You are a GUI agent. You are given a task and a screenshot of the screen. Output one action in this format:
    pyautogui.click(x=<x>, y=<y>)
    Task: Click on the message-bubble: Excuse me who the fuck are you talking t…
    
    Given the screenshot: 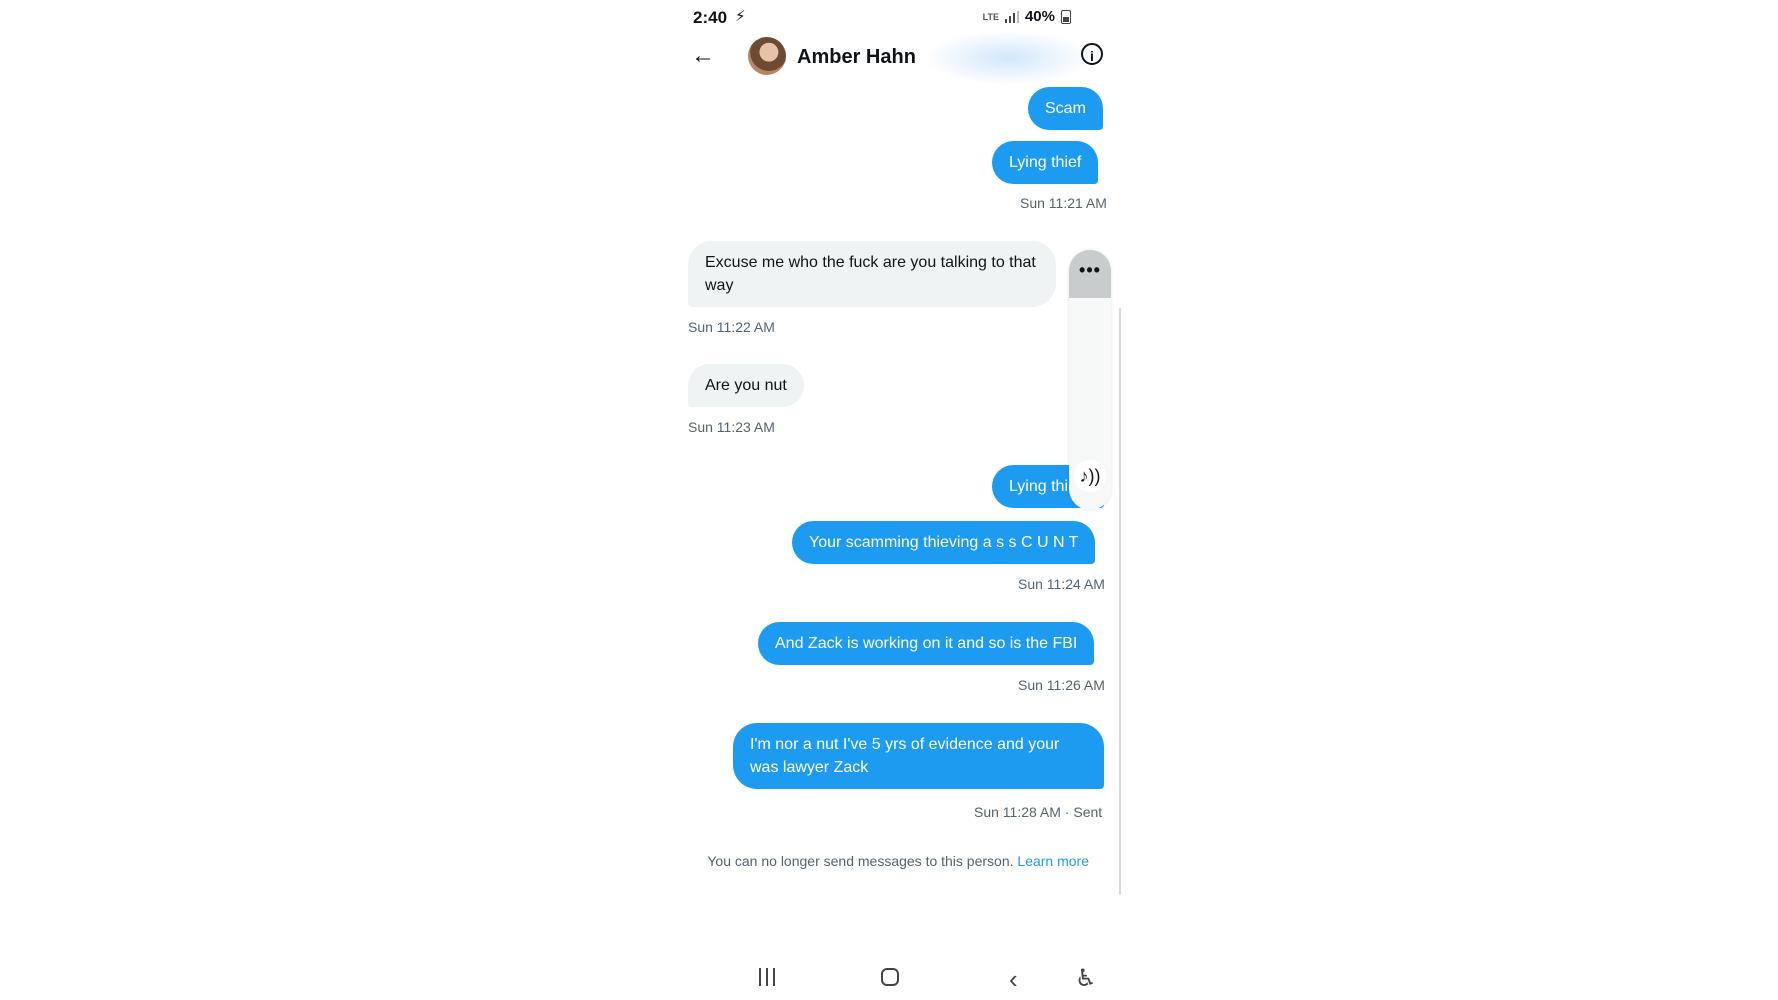 What is the action you would take?
    pyautogui.click(x=872, y=274)
    